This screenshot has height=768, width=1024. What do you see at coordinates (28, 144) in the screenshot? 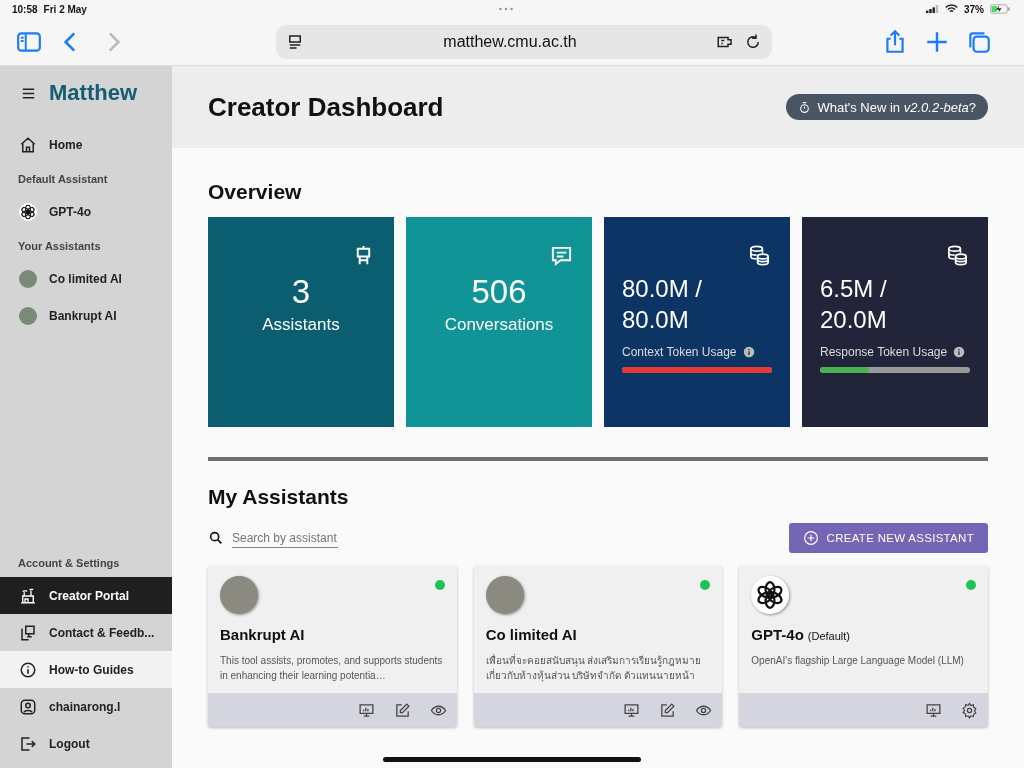
I see `home-icon` at bounding box center [28, 144].